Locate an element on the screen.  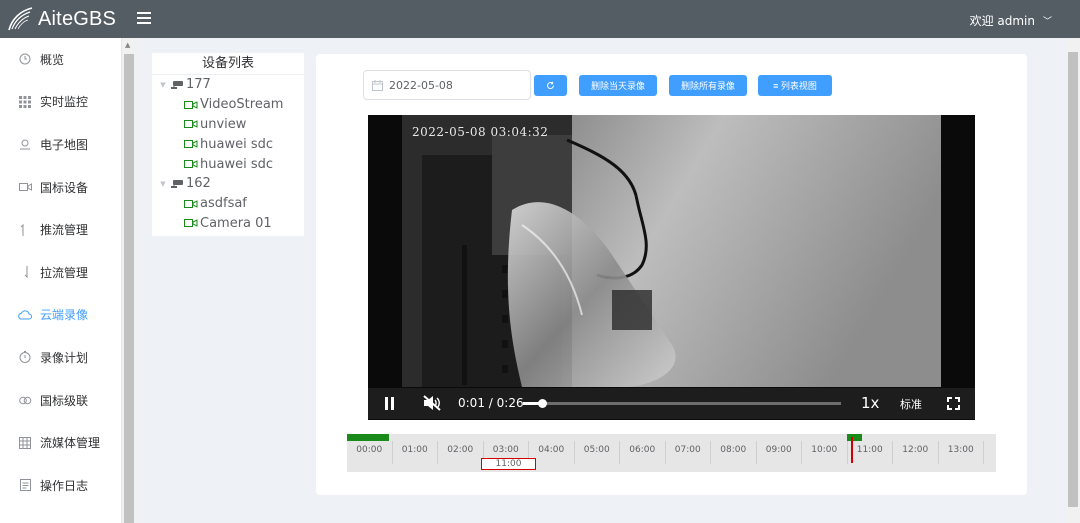
sidebar-item-overview: 概览 is located at coordinates (60, 59).